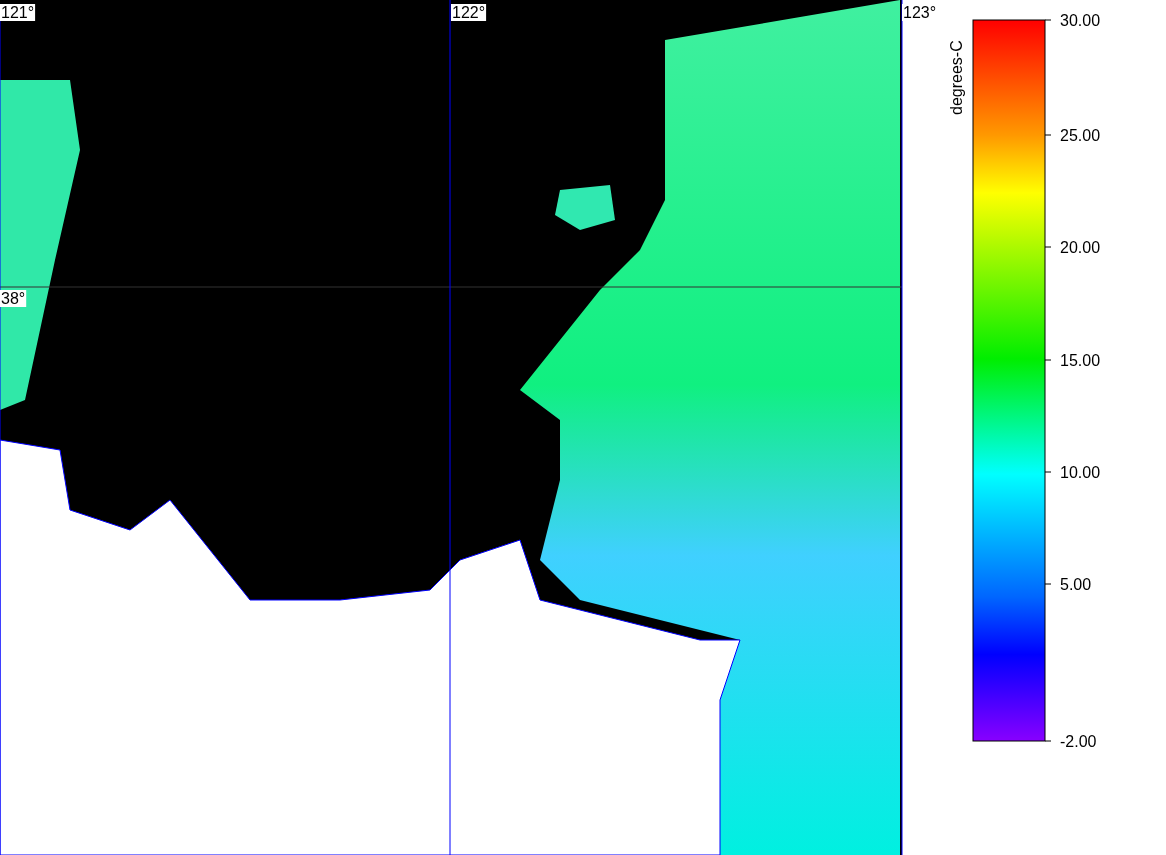  Describe the element at coordinates (1080, 135) in the screenshot. I see `scale-tick-label: 25.00` at that location.